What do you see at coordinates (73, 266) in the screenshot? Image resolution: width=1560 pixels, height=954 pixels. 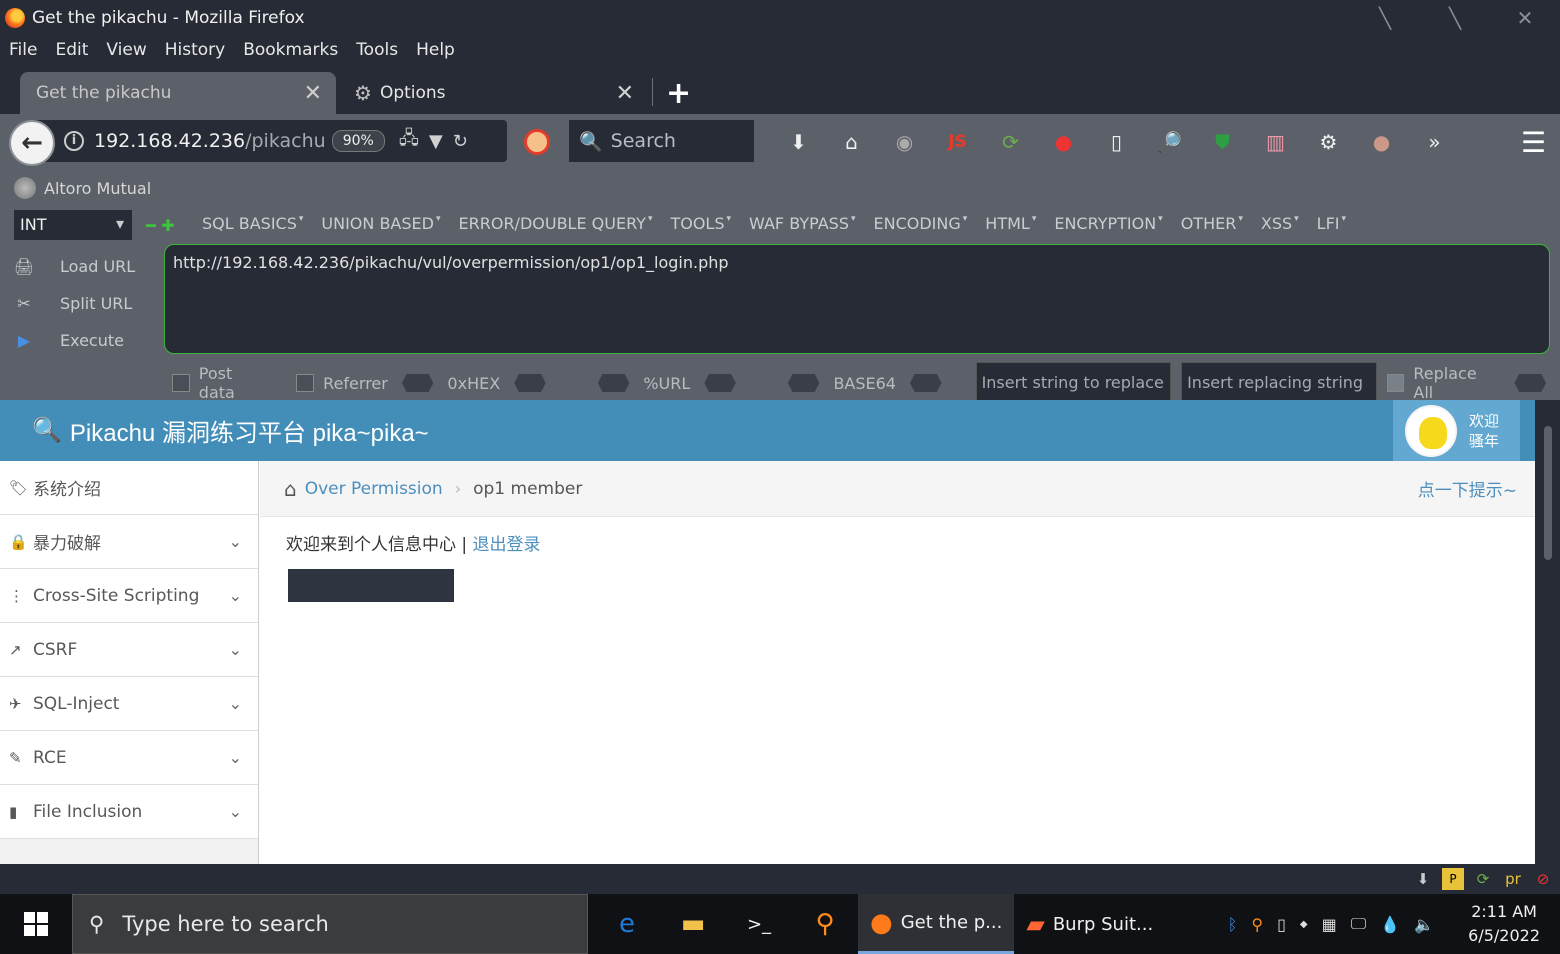 I see `load-url-button: 🖨 Load URL` at bounding box center [73, 266].